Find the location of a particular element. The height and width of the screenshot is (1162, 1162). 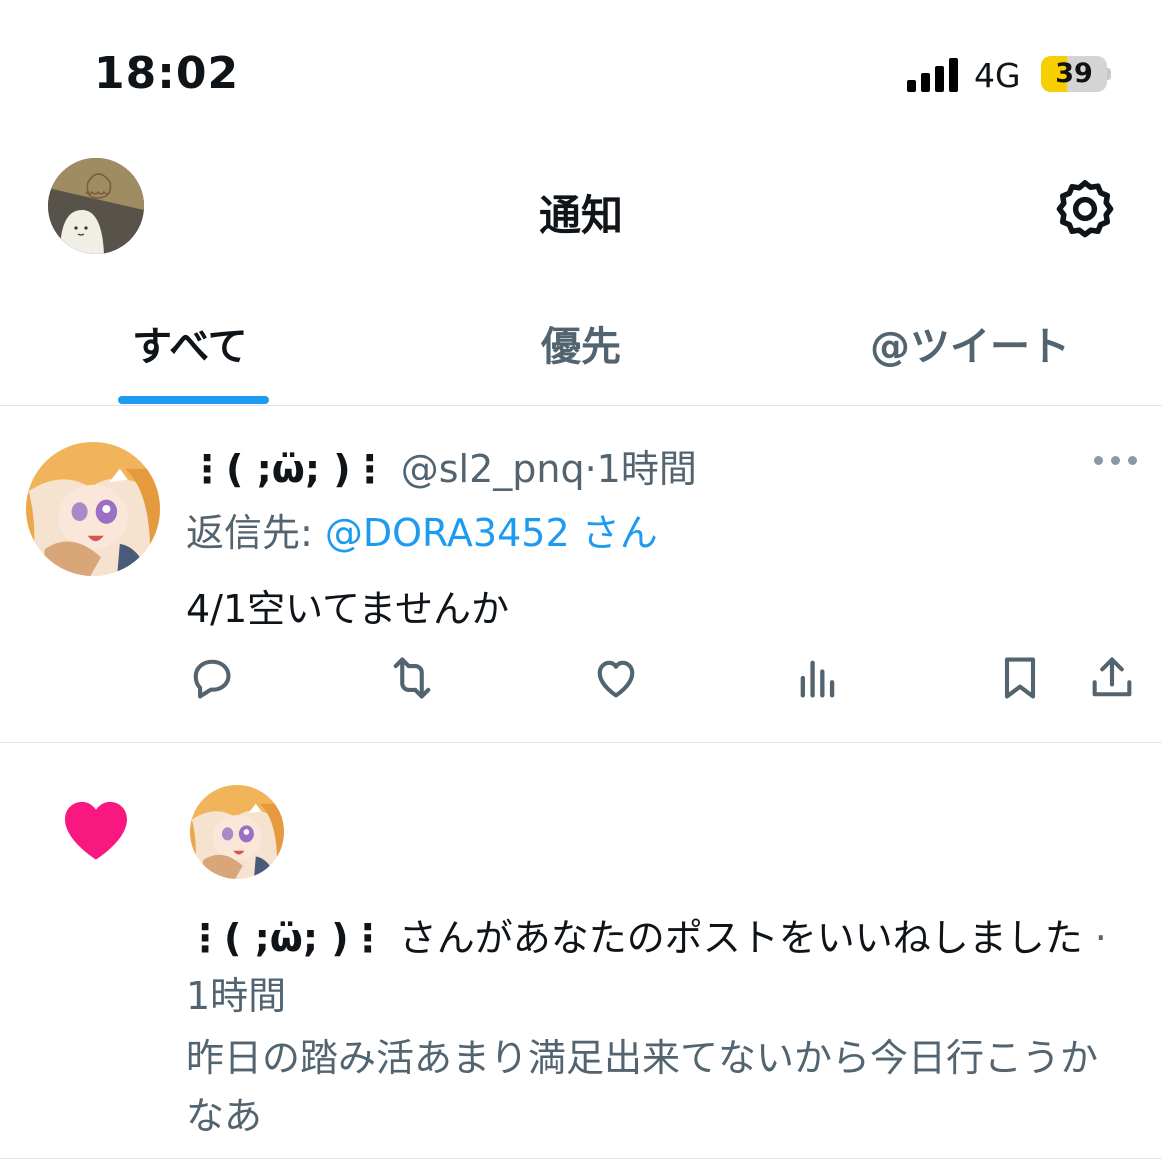

liker-avatar is located at coordinates (237, 832).